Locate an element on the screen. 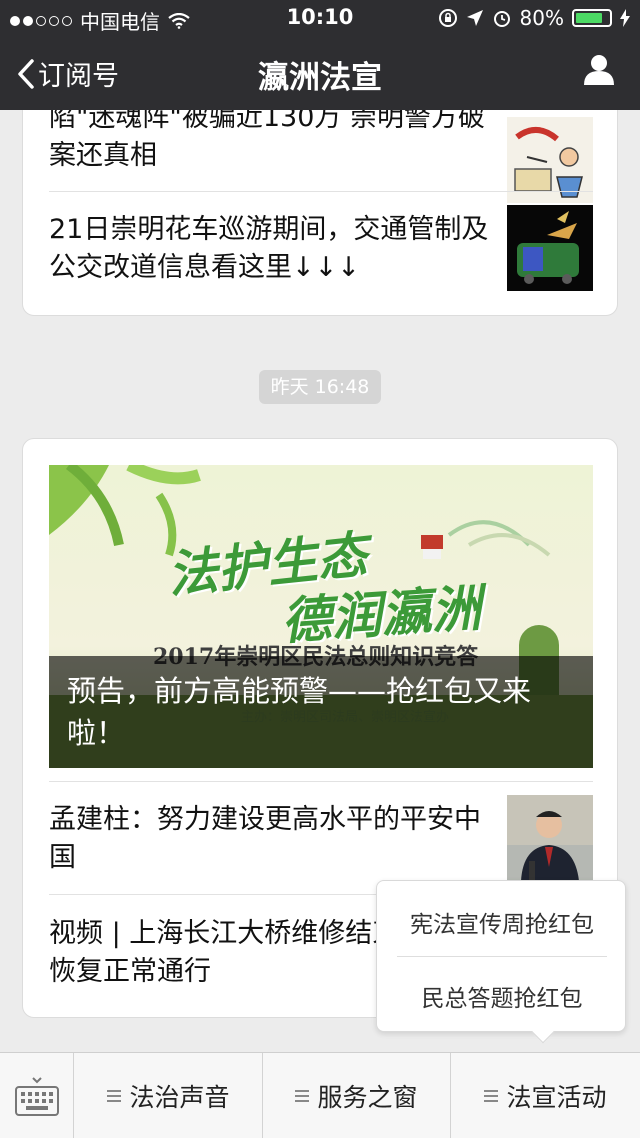  page-title: 瀛洲法宣 is located at coordinates (320, 78).